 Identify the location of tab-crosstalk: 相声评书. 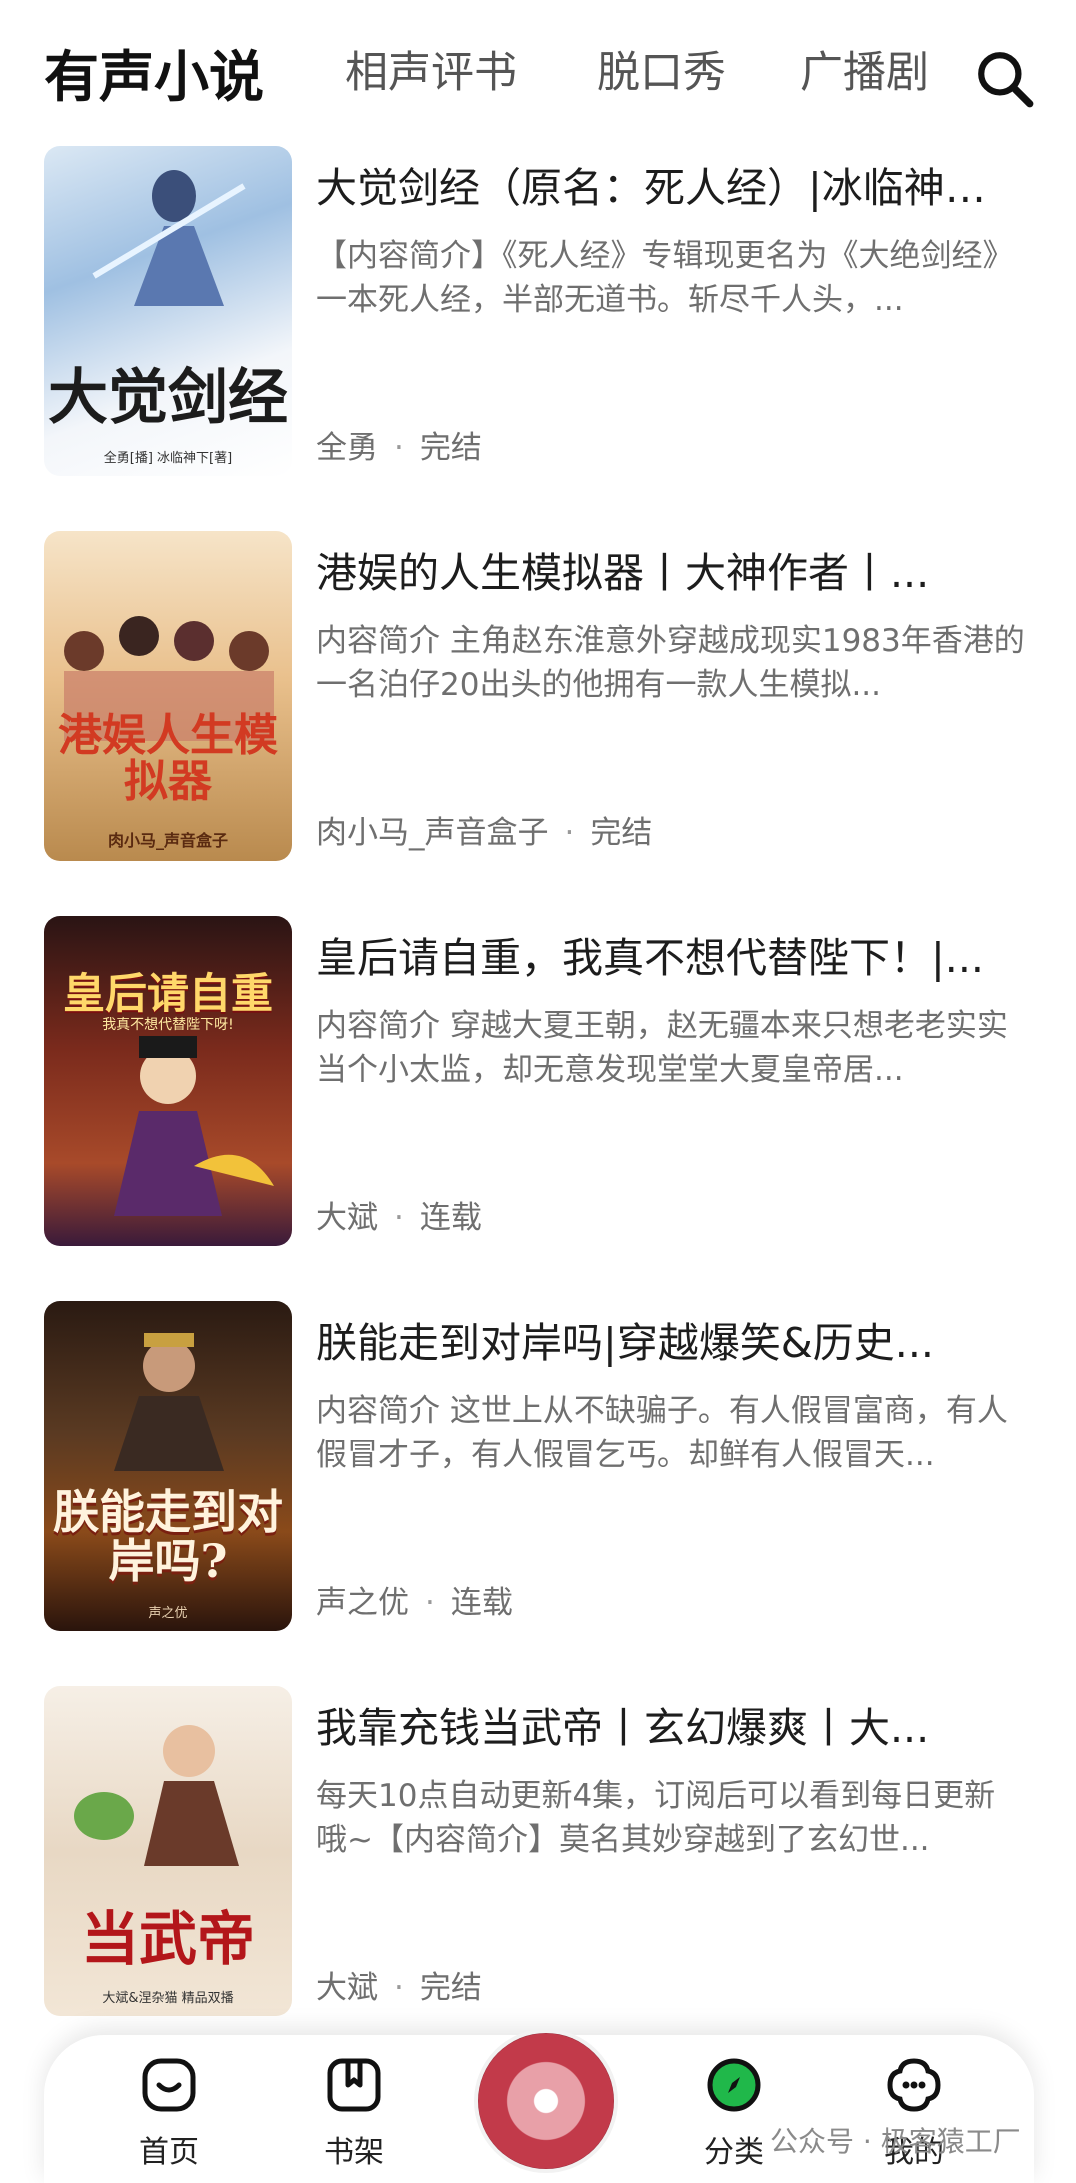
(431, 69).